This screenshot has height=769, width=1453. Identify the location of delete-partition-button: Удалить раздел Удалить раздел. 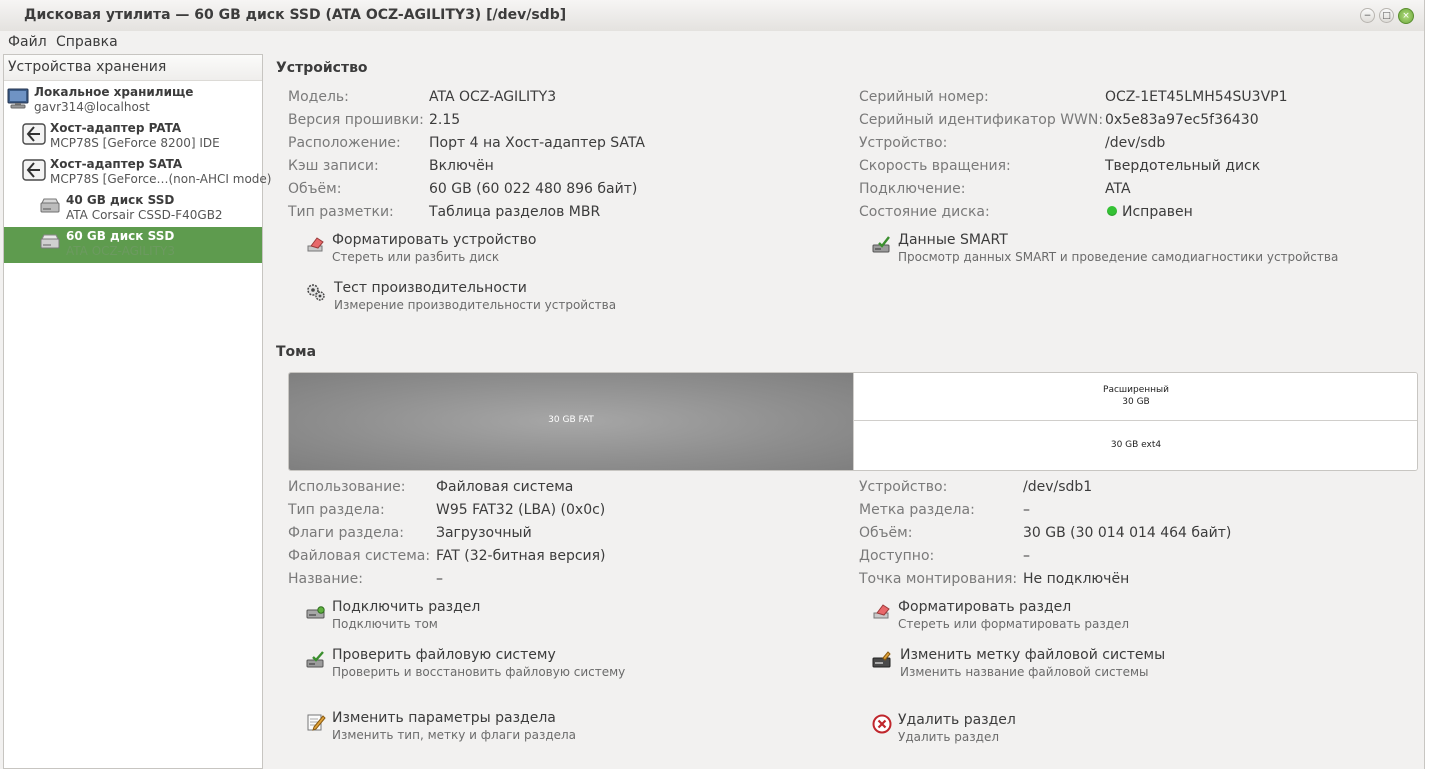
(1022, 729).